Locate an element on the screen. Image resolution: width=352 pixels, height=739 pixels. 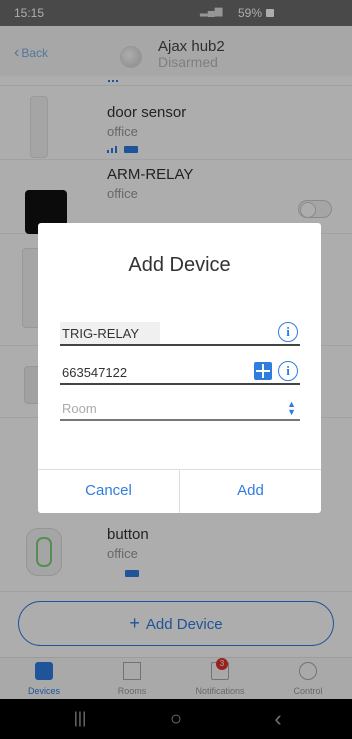
device-id-value: 663547122 is located at coordinates (95, 372).